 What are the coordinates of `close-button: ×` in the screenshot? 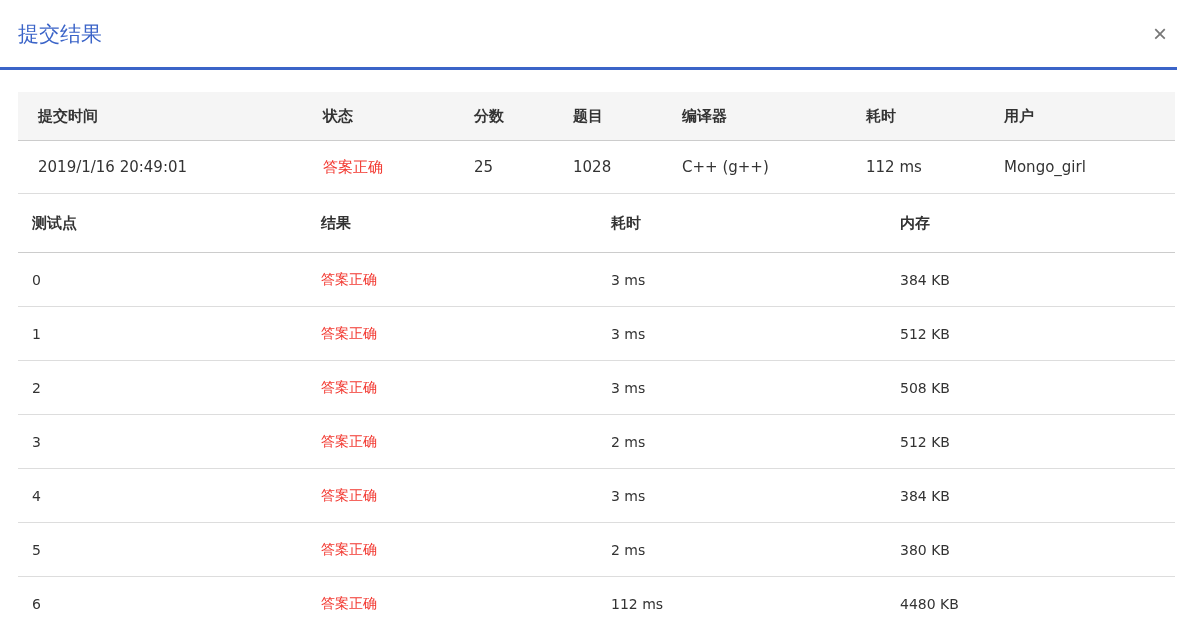 It's located at (1160, 33).